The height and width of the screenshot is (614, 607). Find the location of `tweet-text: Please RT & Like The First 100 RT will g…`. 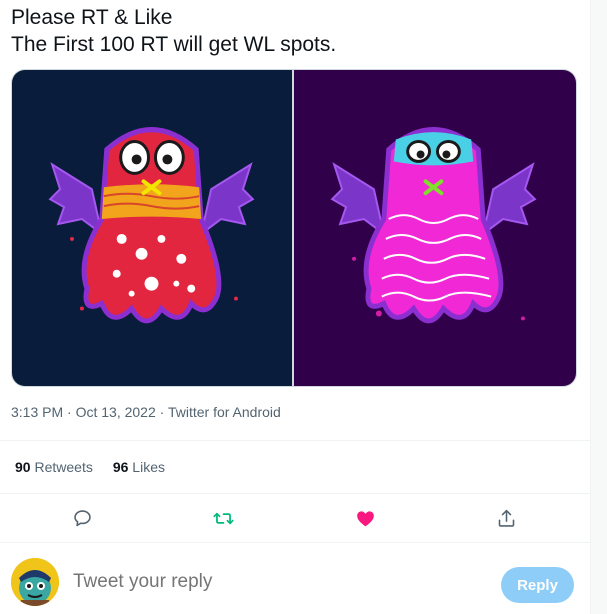

tweet-text: Please RT & Like The First 100 RT will g… is located at coordinates (291, 31).